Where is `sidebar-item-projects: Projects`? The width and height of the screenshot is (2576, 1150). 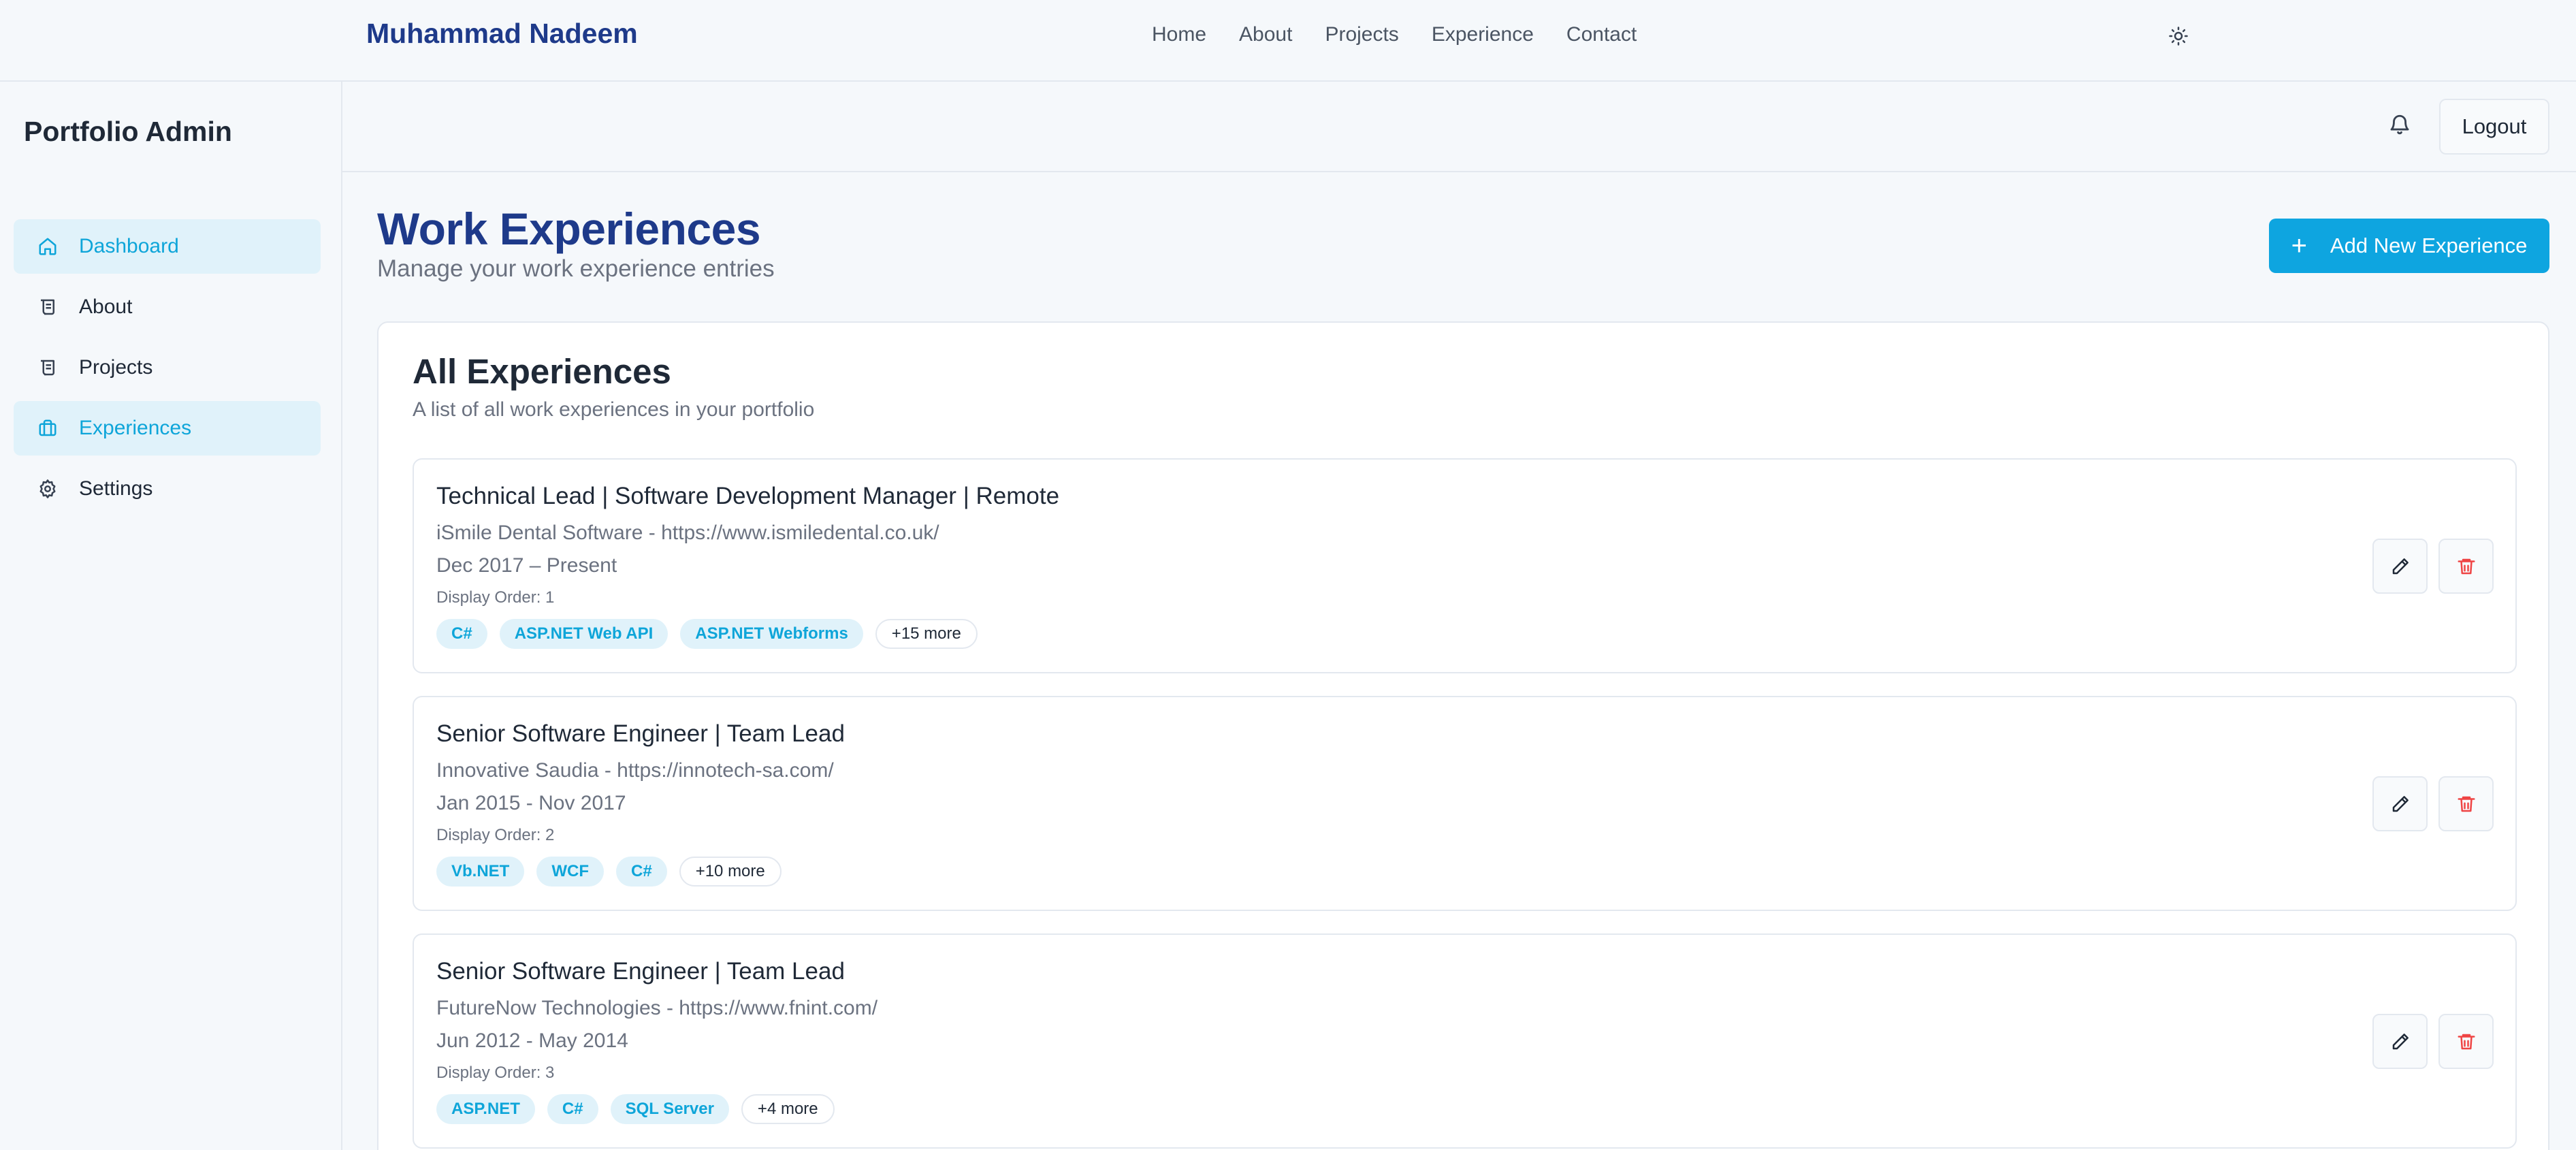 sidebar-item-projects: Projects is located at coordinates (167, 367).